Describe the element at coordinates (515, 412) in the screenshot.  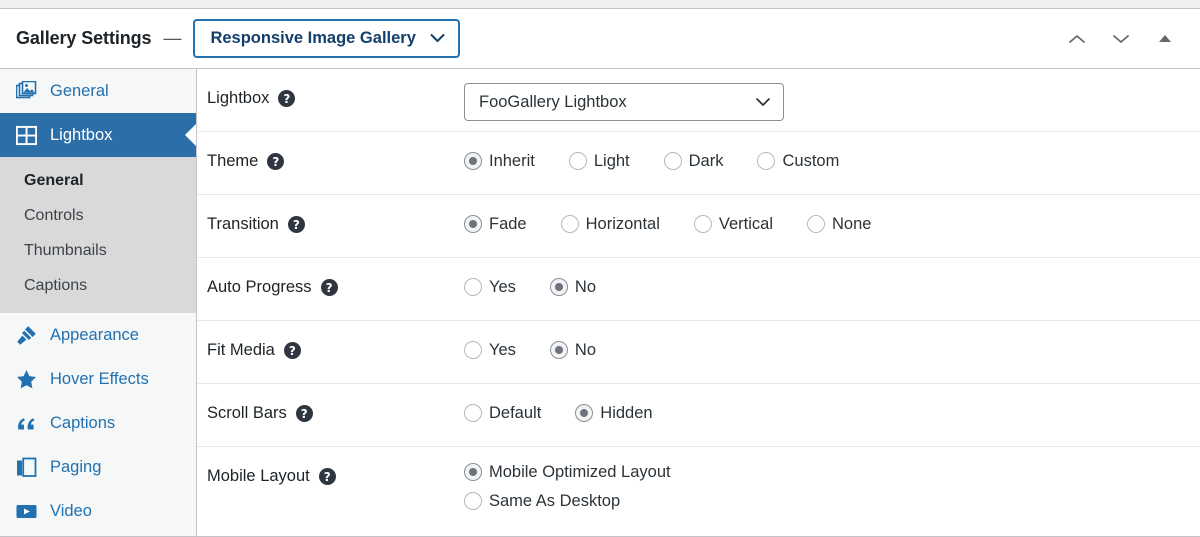
I see `radio-option-label: Default` at that location.